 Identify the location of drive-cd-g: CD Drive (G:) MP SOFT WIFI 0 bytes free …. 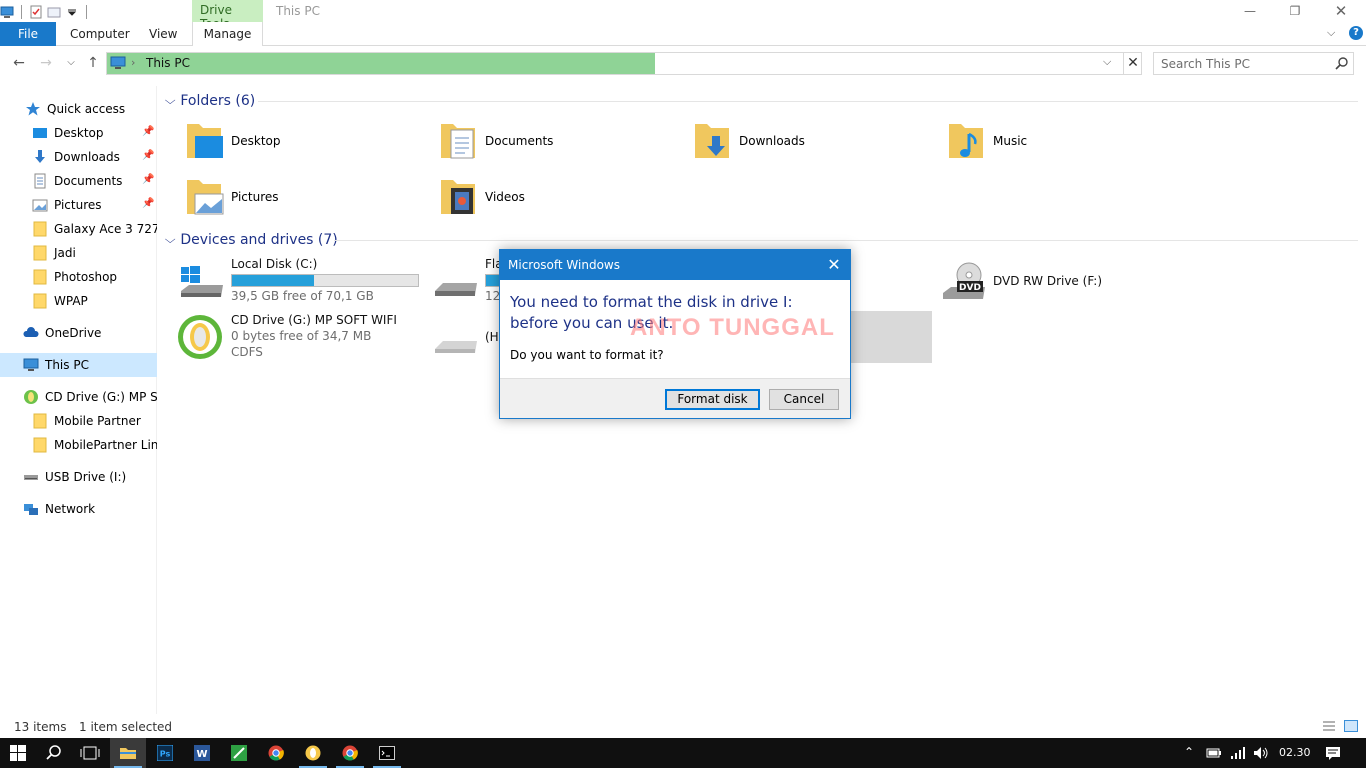
(302, 338).